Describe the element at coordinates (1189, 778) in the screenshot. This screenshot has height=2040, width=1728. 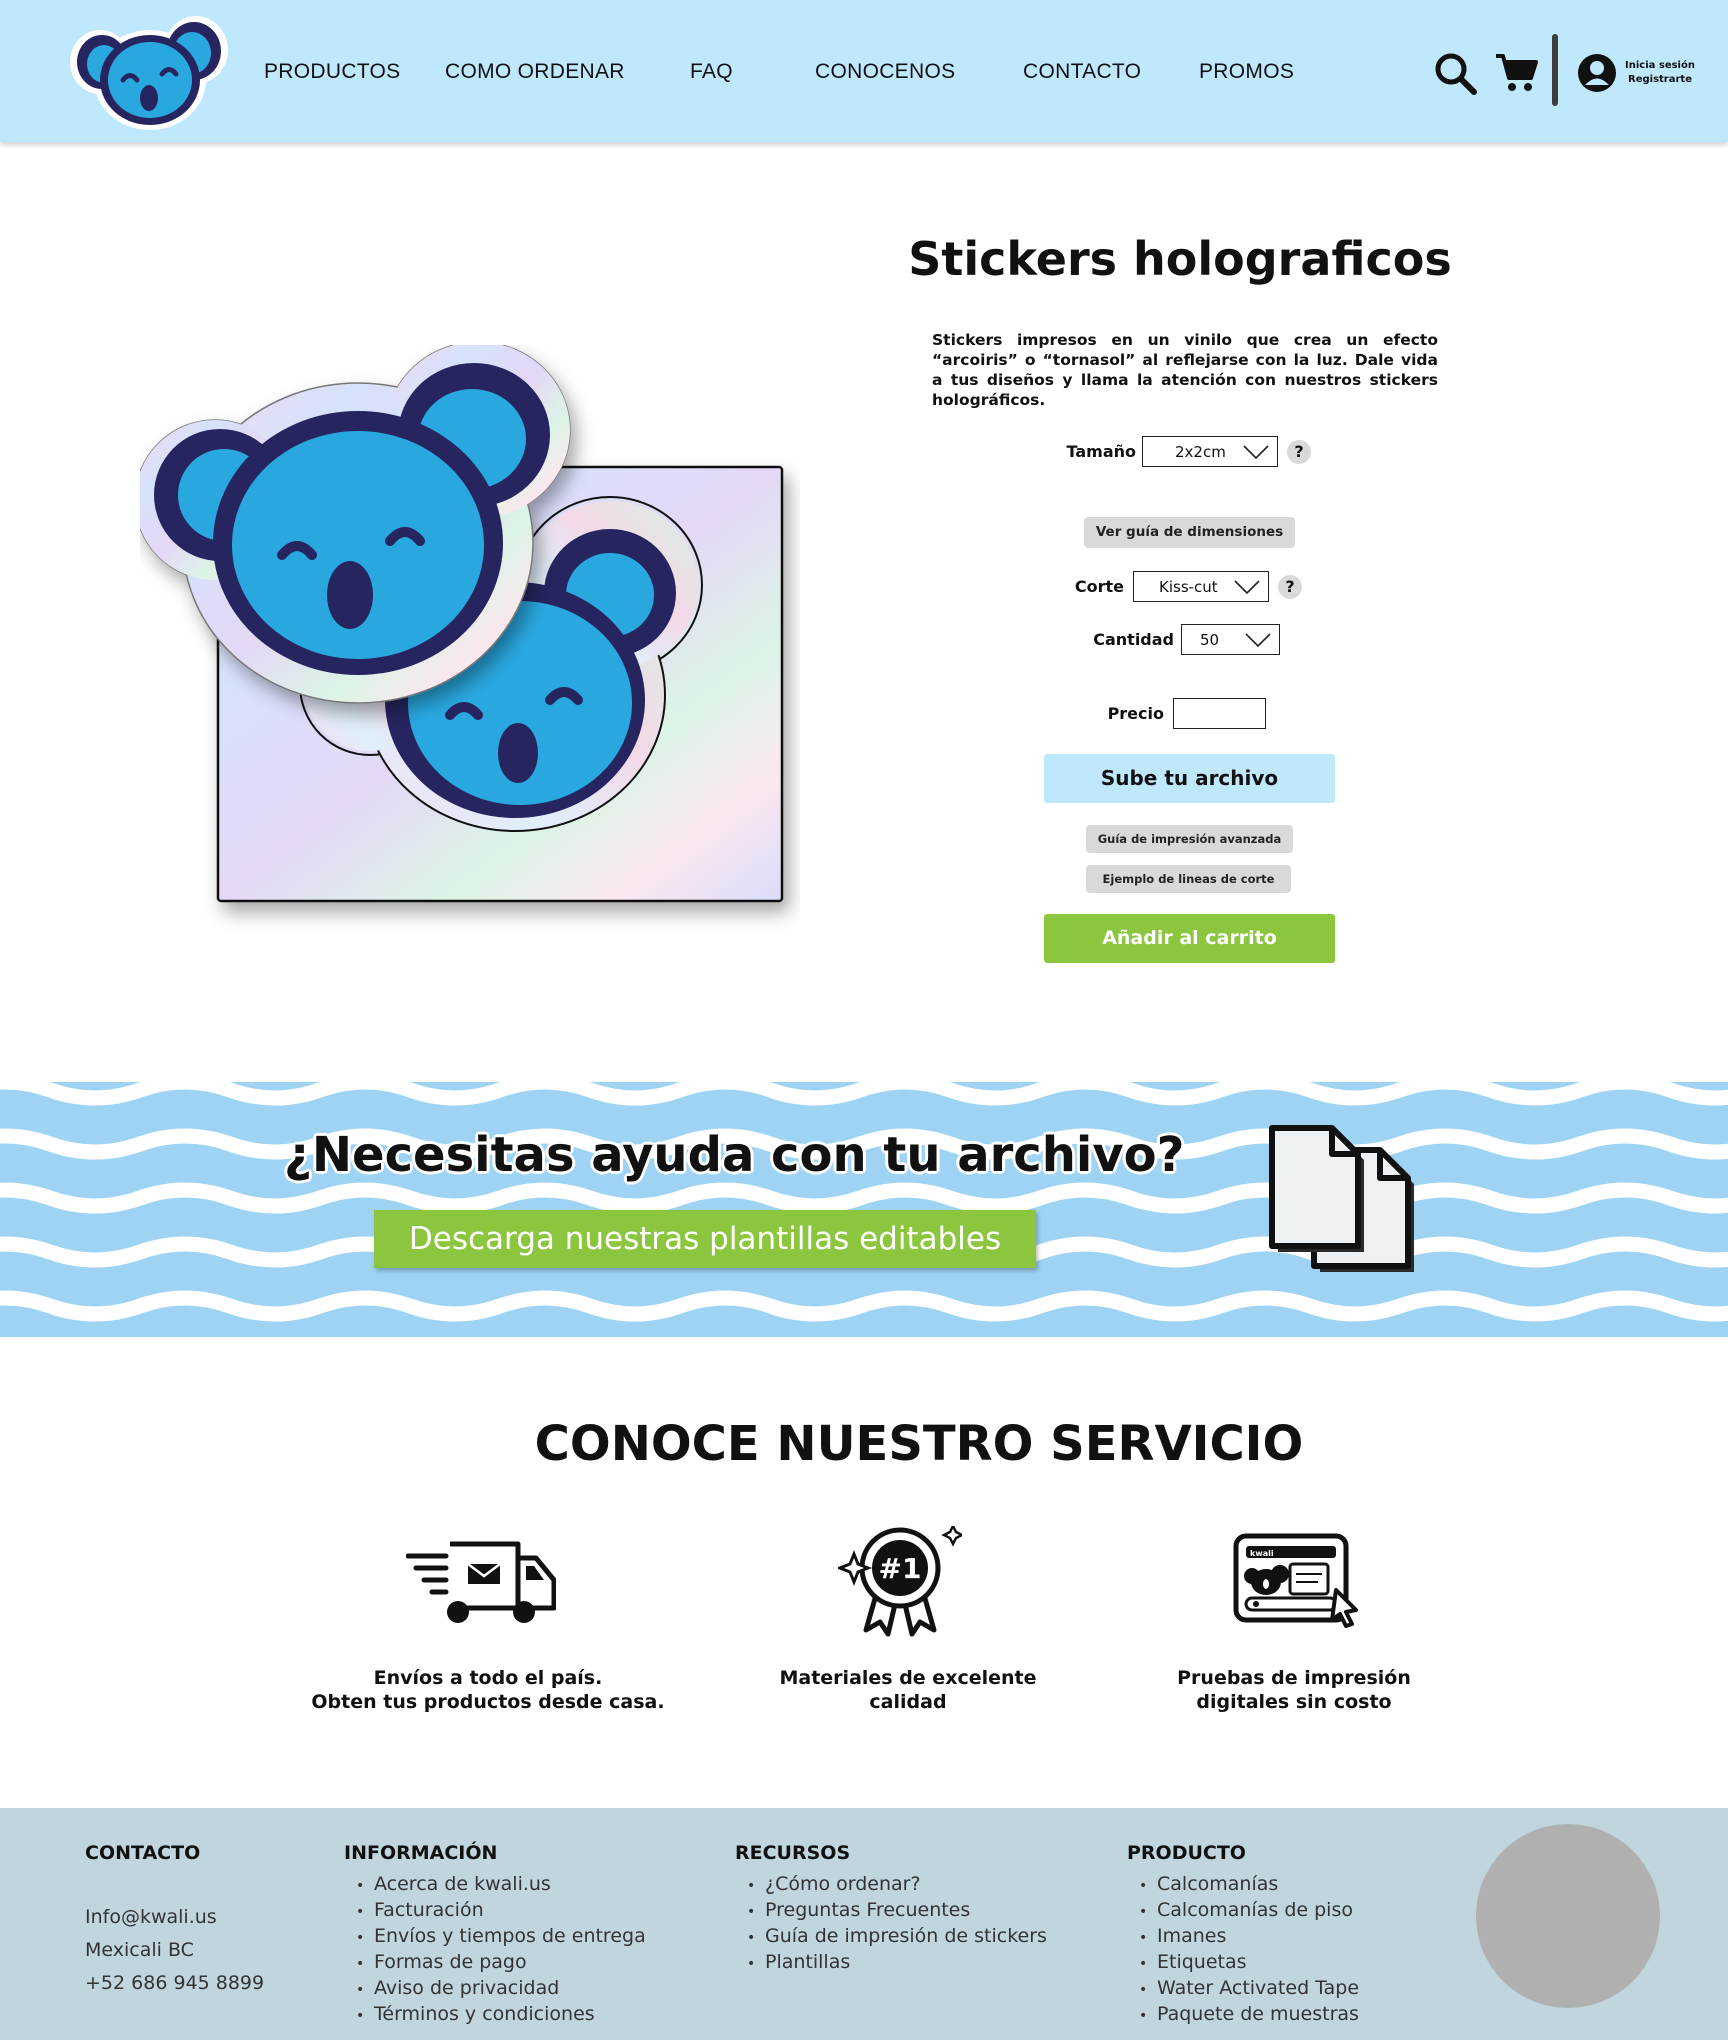
I see `upload-file-button: Sube tu archivo` at that location.